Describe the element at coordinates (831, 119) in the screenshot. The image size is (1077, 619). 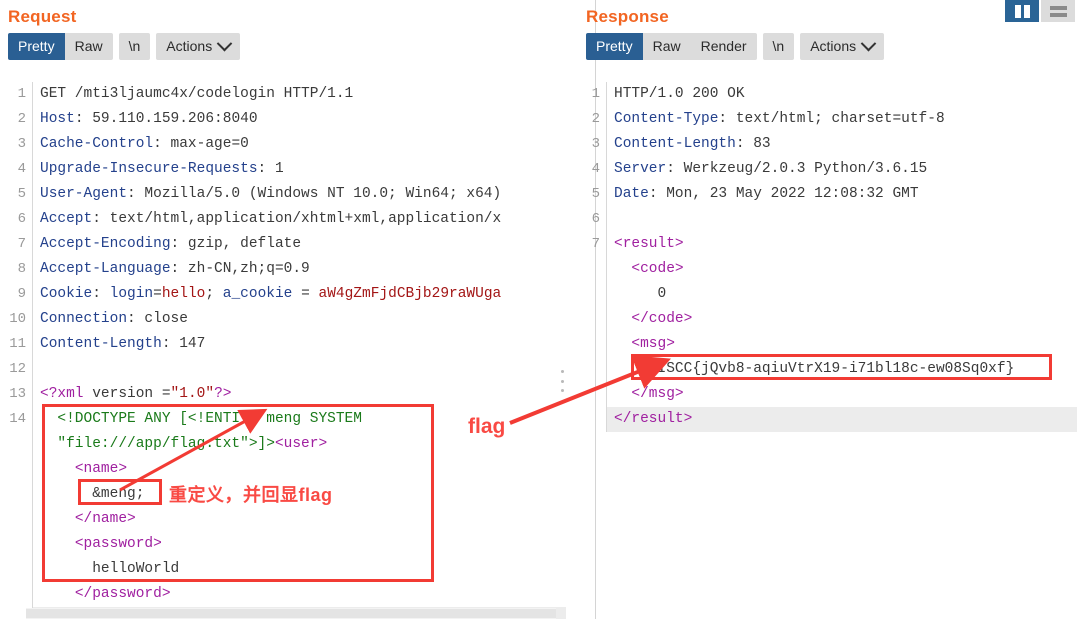
I see `code-token: : text/html; charset=utf-8` at that location.